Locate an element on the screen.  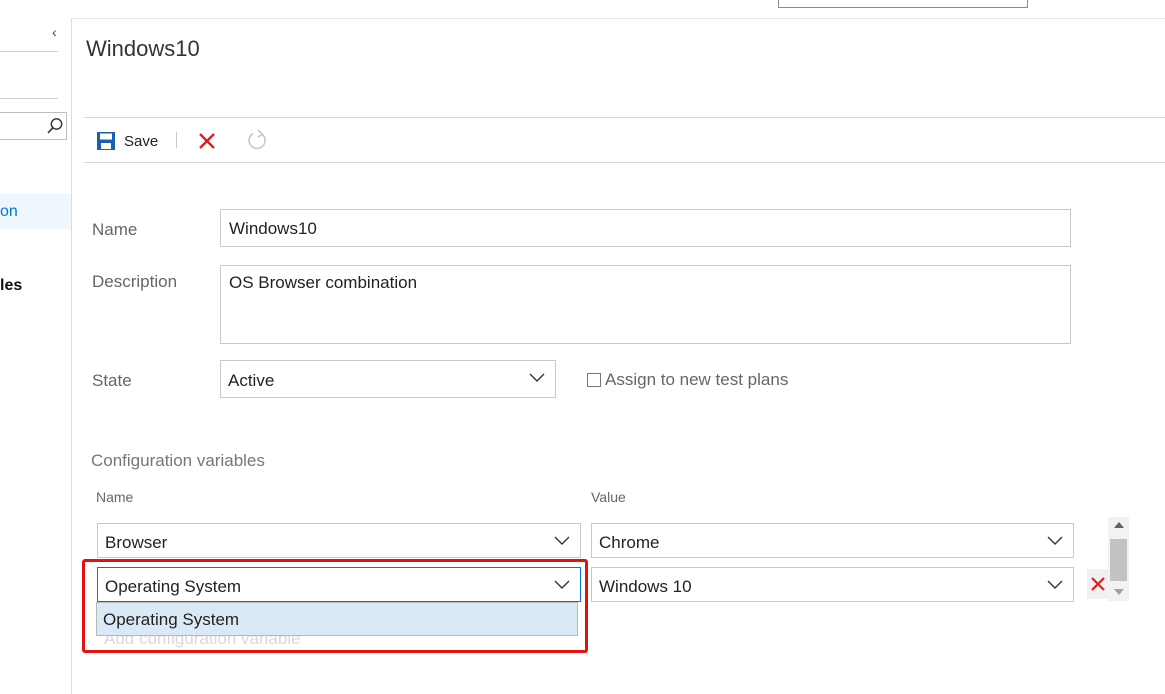
config-value-value: Chrome is located at coordinates (629, 542).